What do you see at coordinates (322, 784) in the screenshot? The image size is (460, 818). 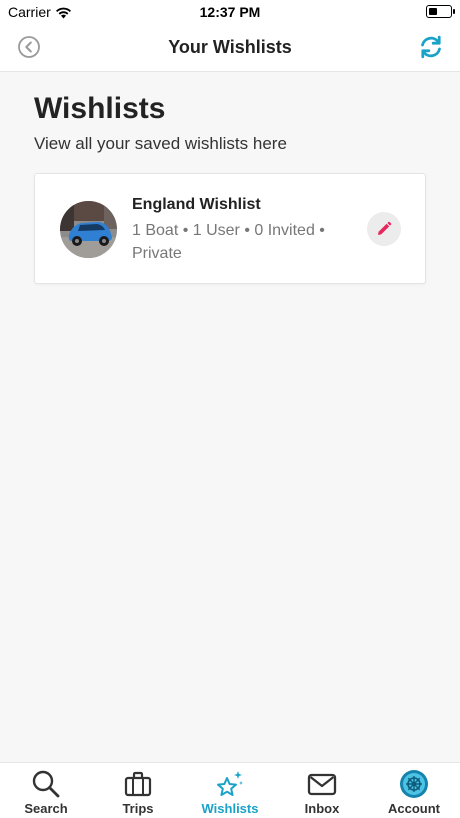 I see `envelope-icon` at bounding box center [322, 784].